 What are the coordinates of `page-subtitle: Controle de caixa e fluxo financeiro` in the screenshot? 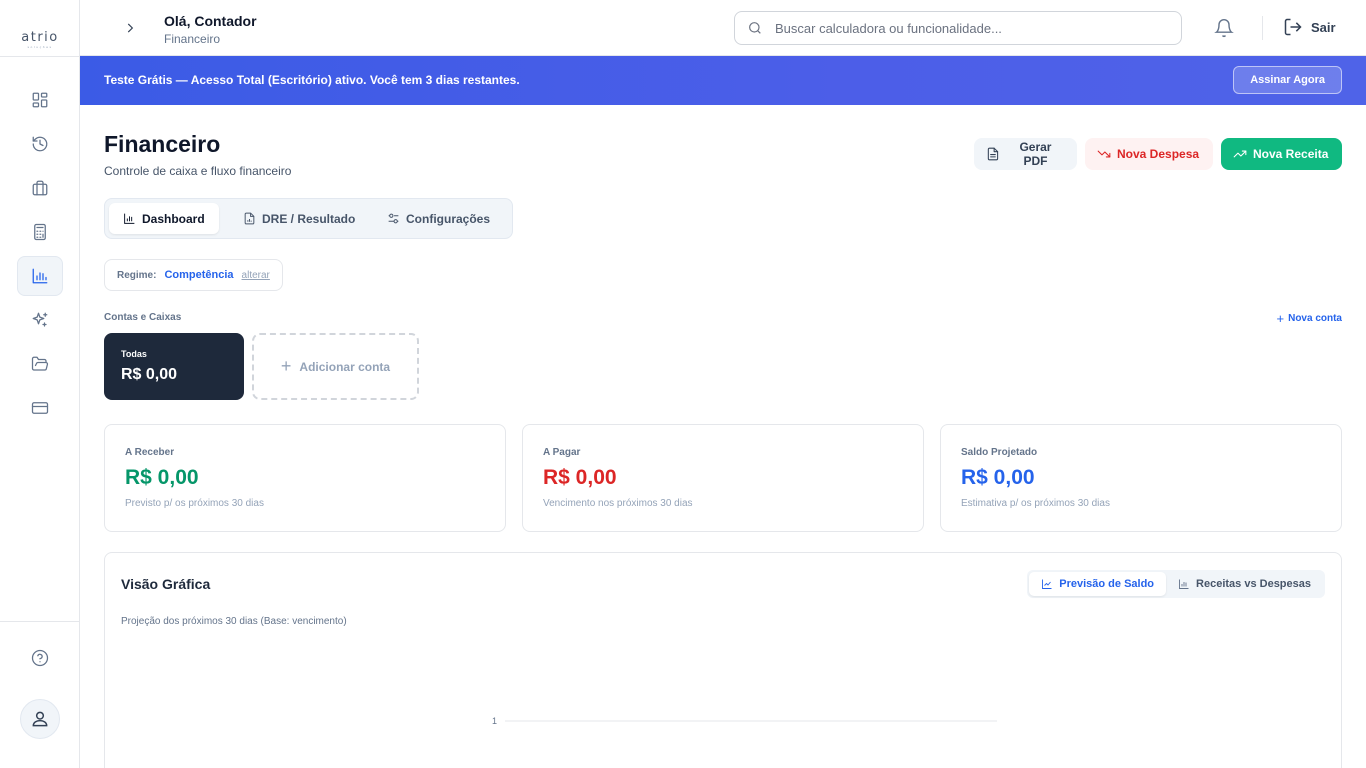 It's located at (198, 171).